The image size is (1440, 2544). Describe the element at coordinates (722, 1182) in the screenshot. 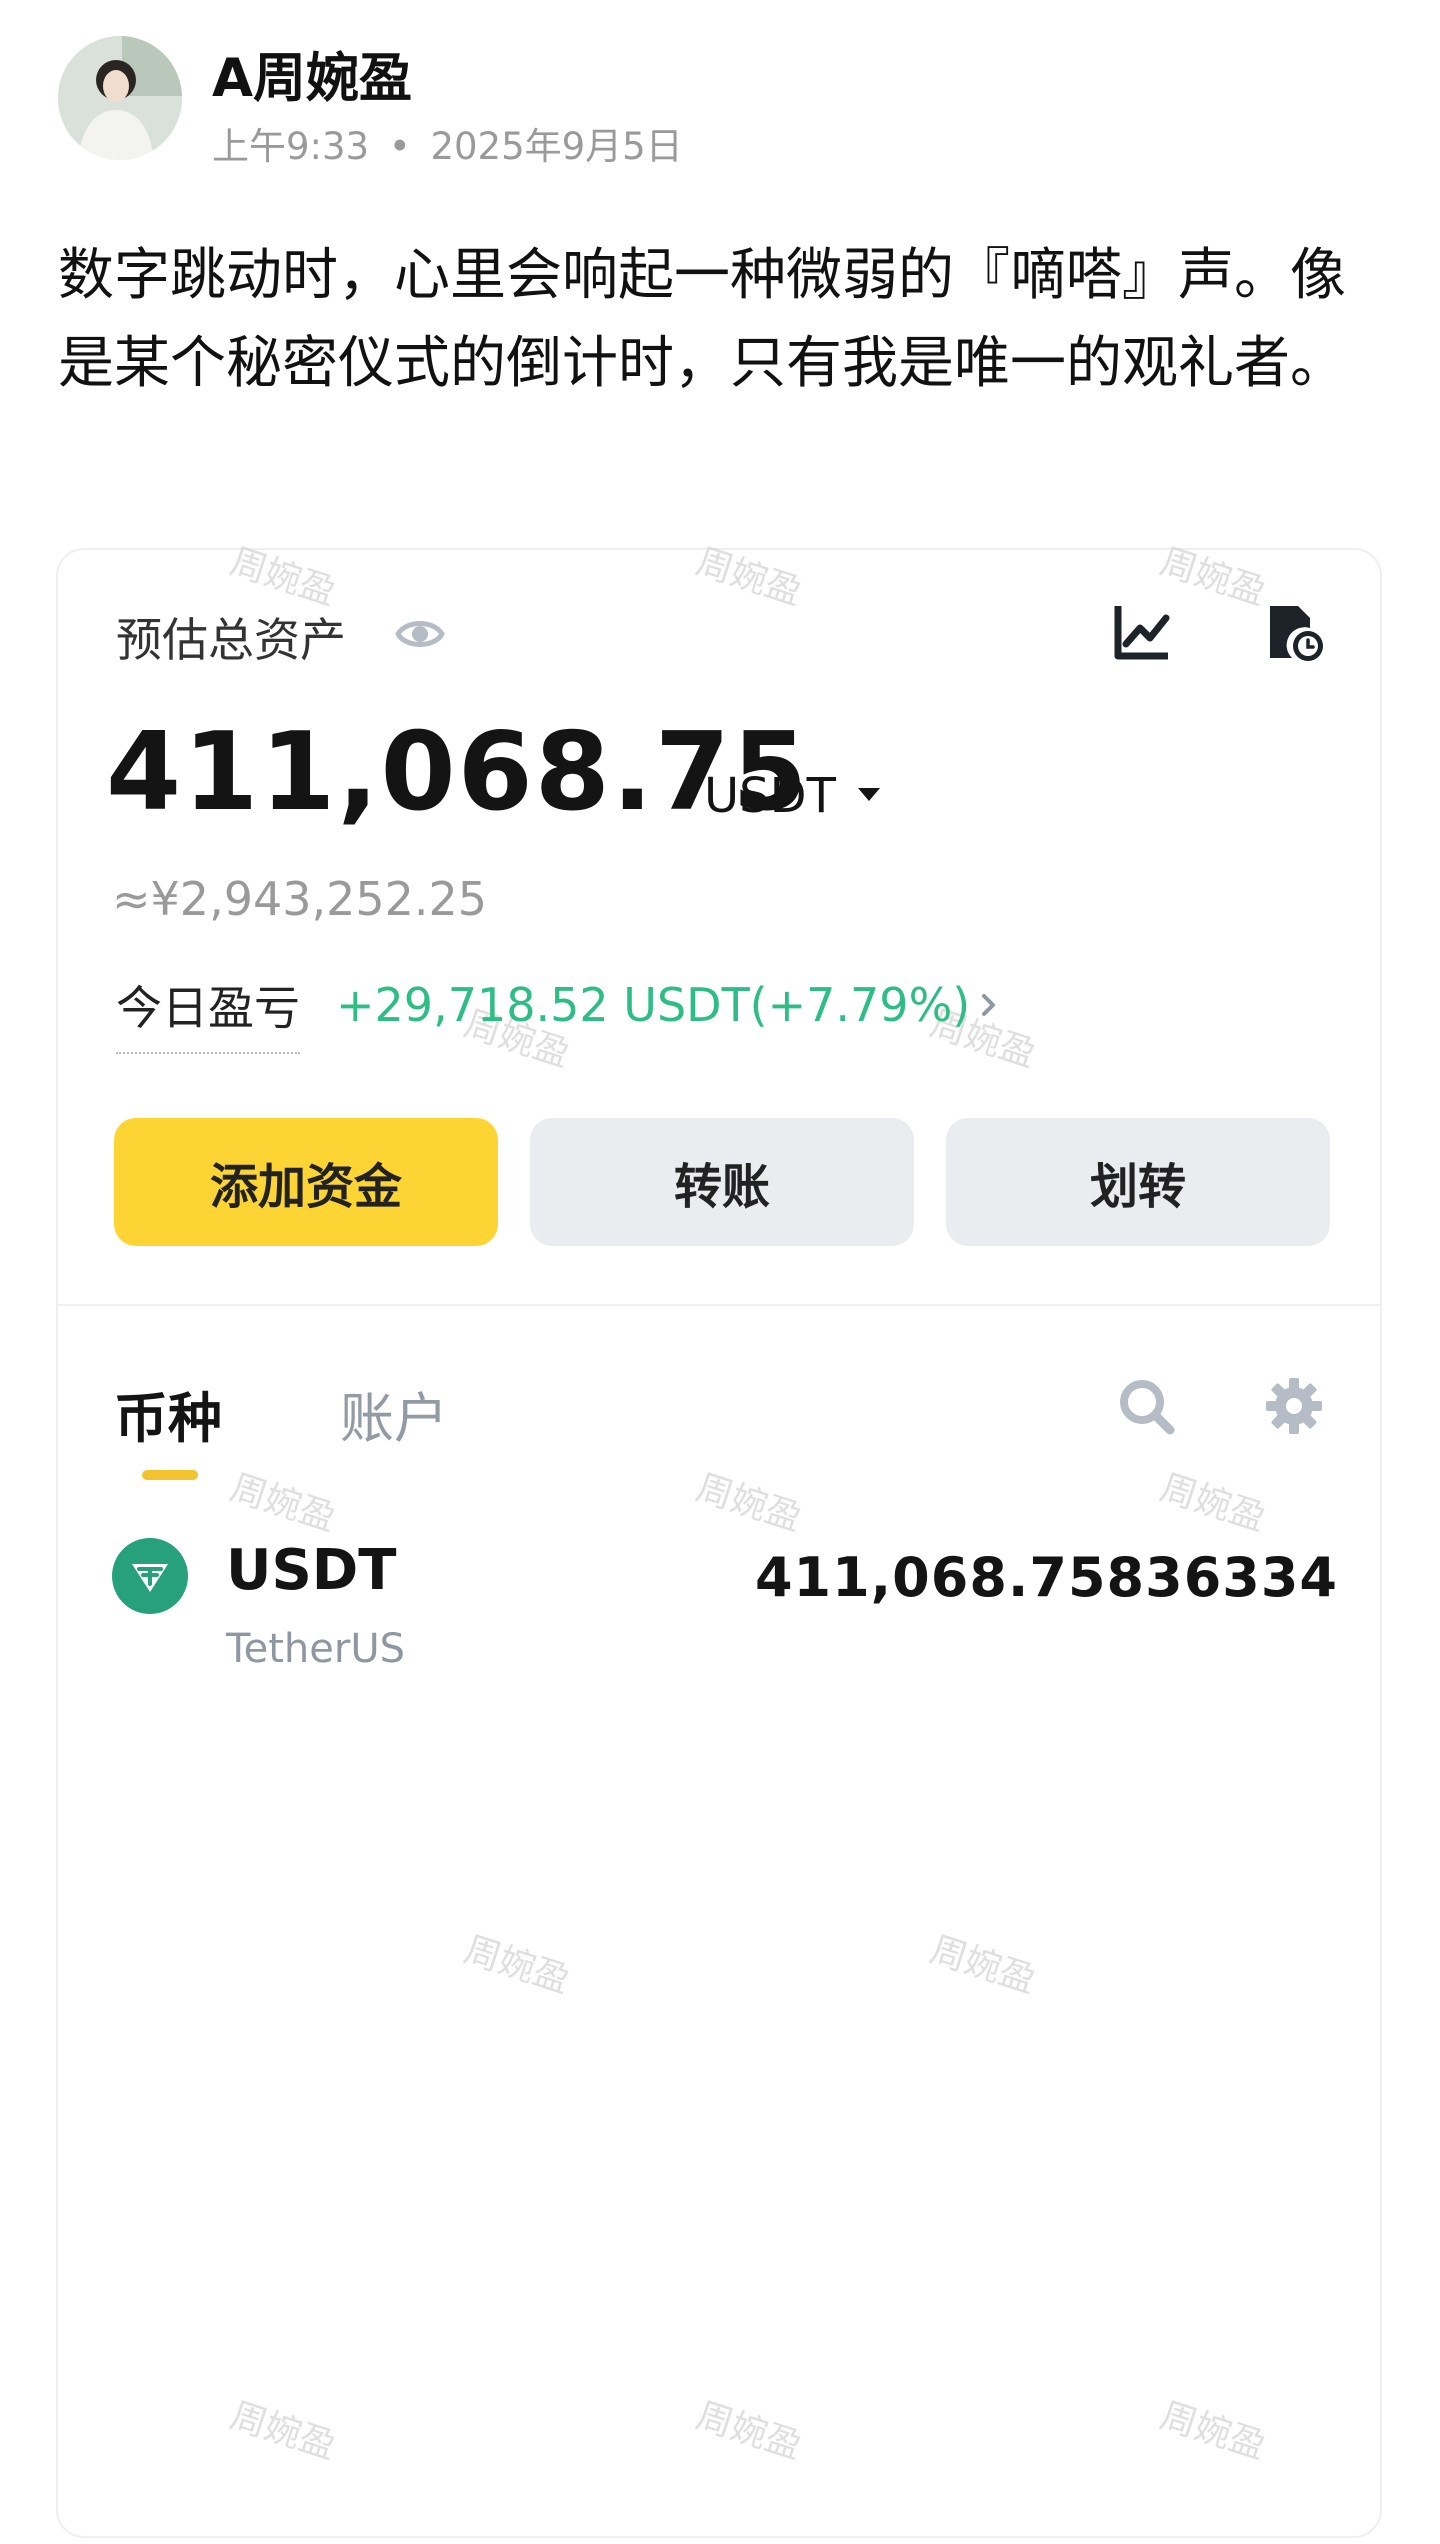

I see `transfer-button: 转账` at that location.